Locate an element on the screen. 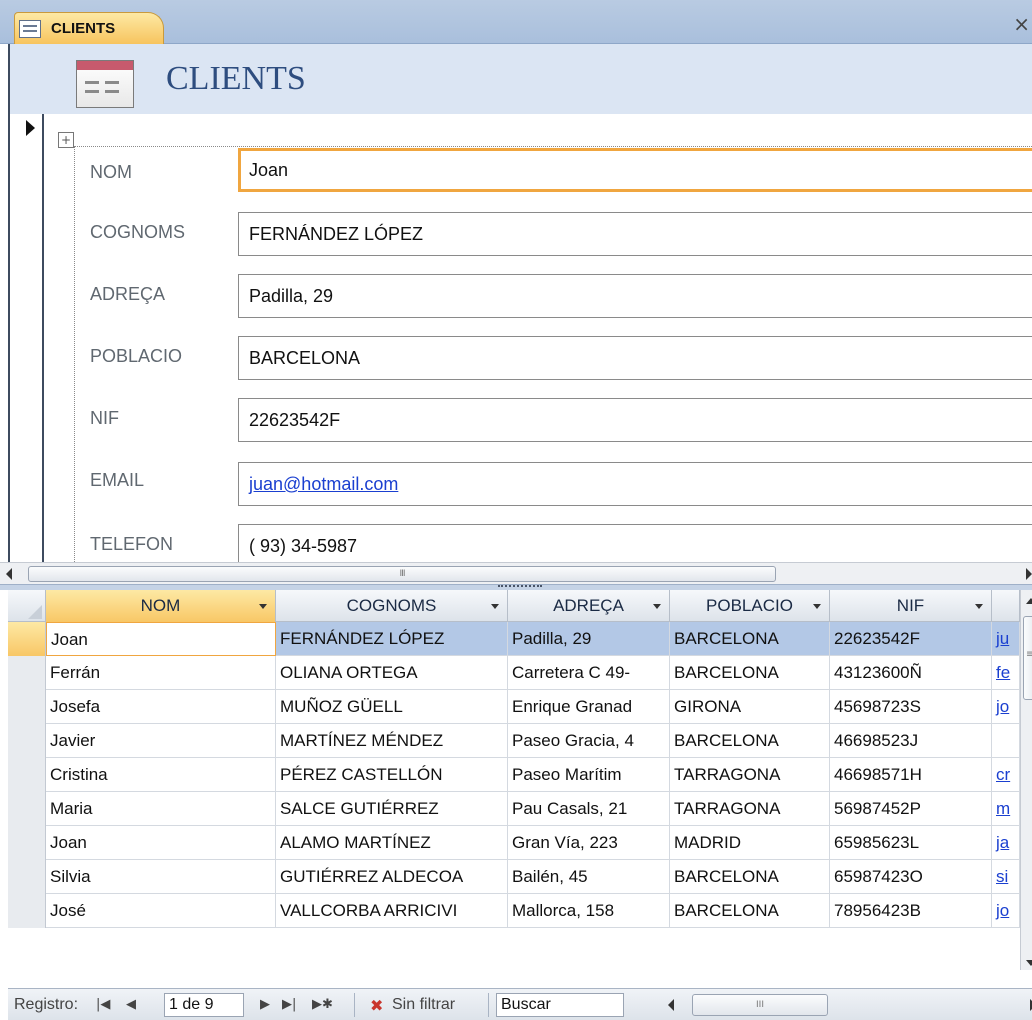  cognoms-field: FERNÁNDEZ LÓPEZ is located at coordinates (635, 234).